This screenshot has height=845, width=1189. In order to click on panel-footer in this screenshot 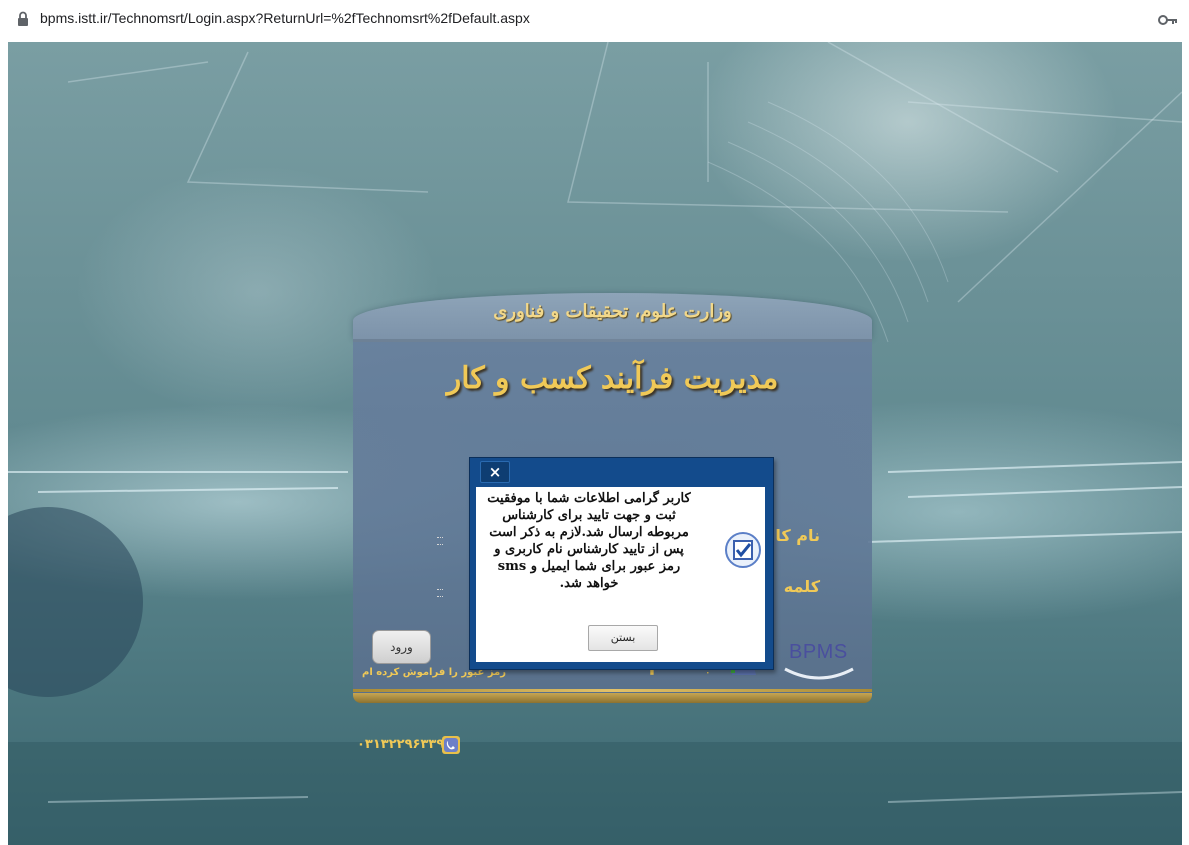, I will do `click(612, 698)`.